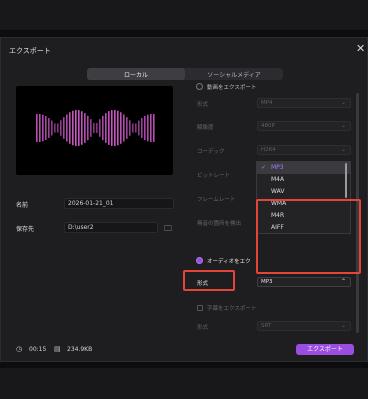 The width and height of the screenshot is (368, 399). Describe the element at coordinates (119, 203) in the screenshot. I see `name-input: 2026-01-21_01` at that location.